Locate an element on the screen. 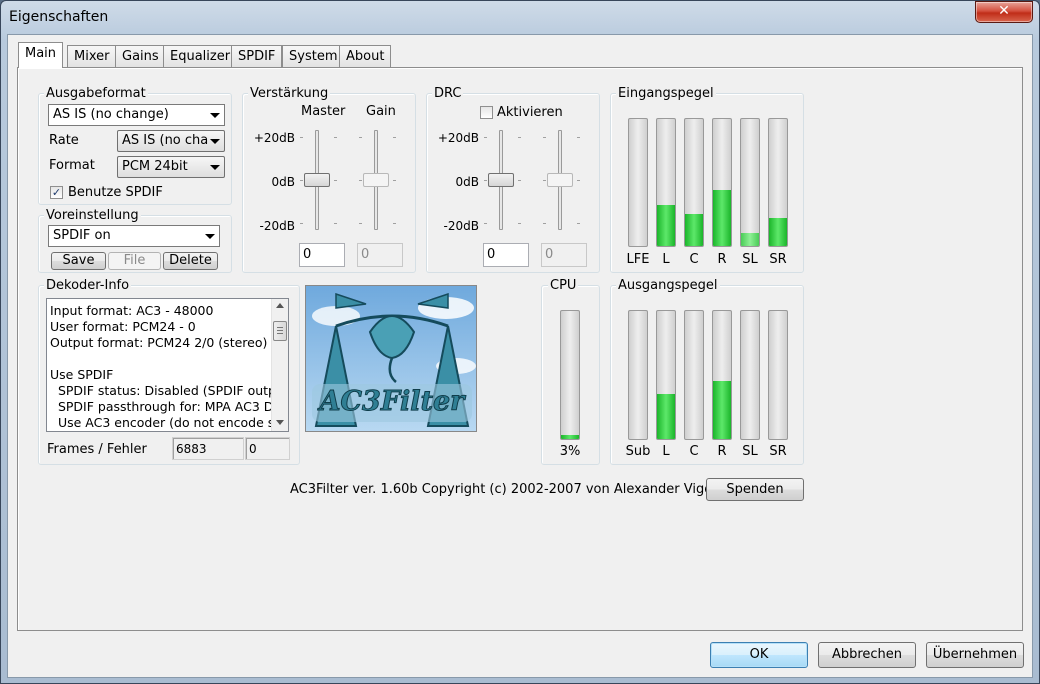 This screenshot has height=684, width=1040. frames-label: Frames / Fehler is located at coordinates (97, 449).